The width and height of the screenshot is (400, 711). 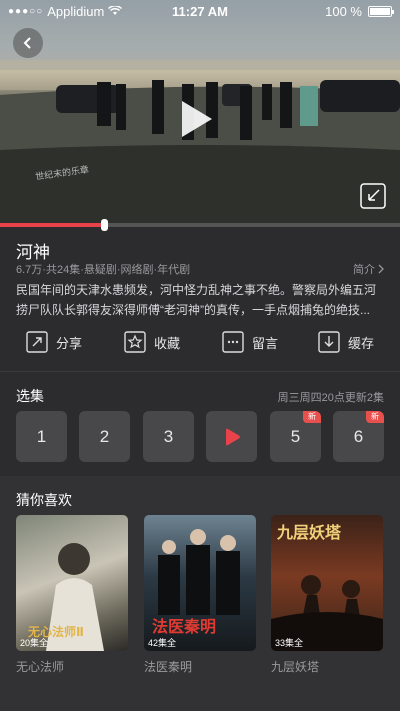 I want to click on episode-tile: 6 新, so click(x=358, y=436).